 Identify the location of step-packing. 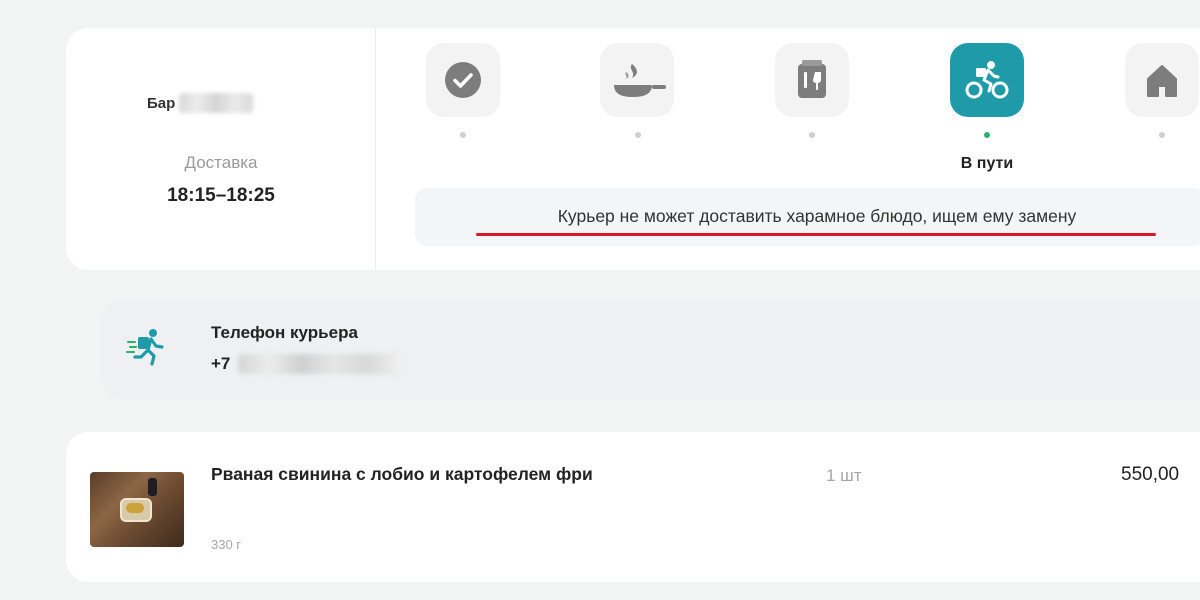
(812, 80).